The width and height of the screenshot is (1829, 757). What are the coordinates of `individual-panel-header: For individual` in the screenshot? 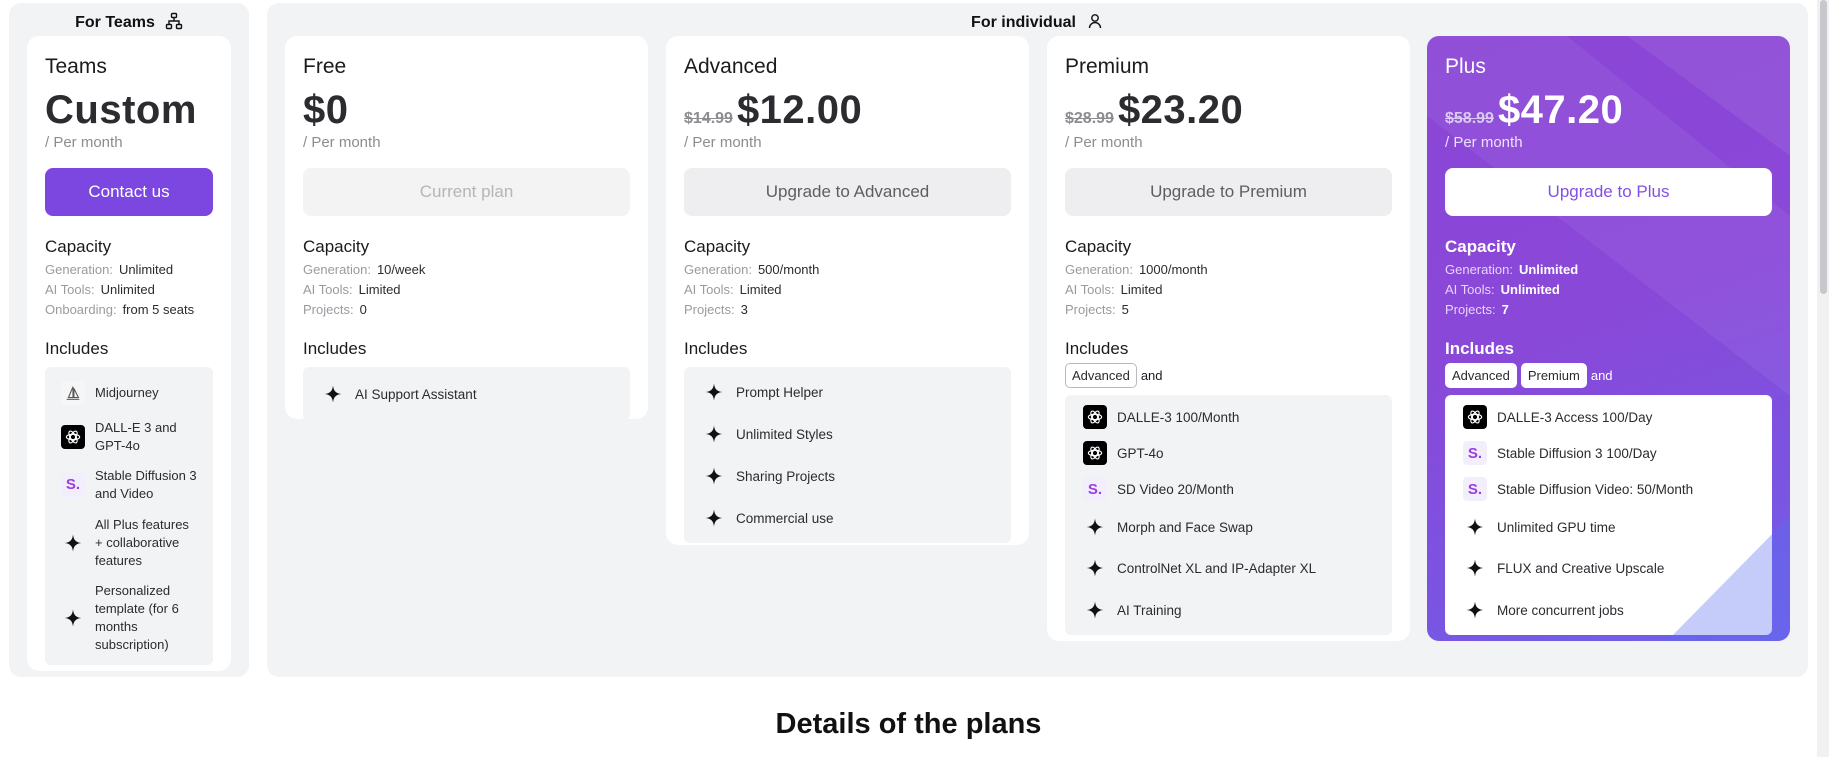 It's located at (1037, 23).